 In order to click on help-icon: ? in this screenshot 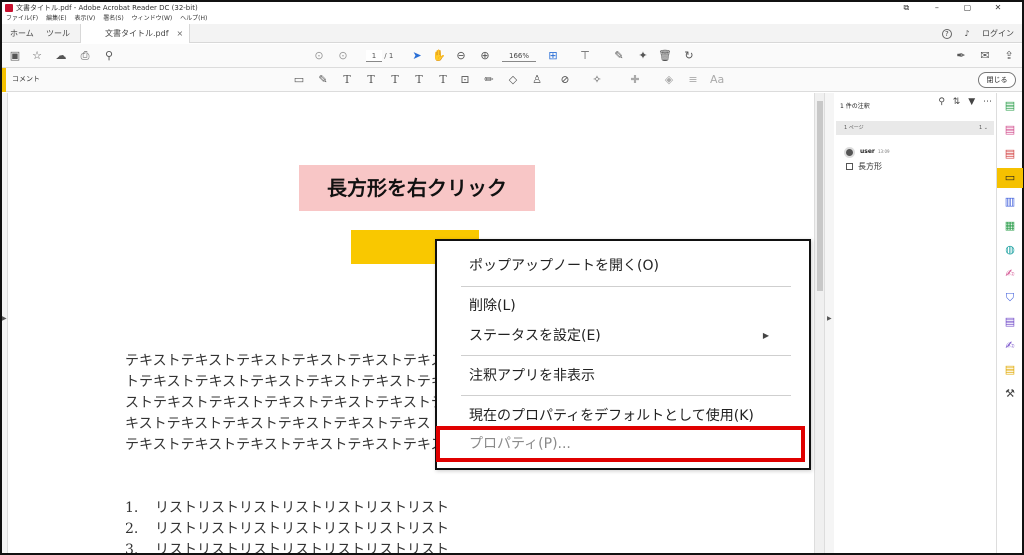, I will do `click(946, 33)`.